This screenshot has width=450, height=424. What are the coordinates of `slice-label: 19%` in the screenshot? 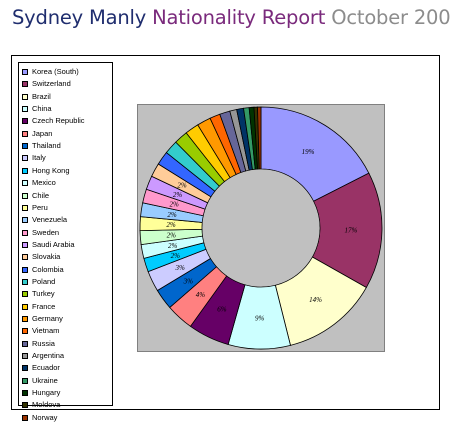 It's located at (308, 152).